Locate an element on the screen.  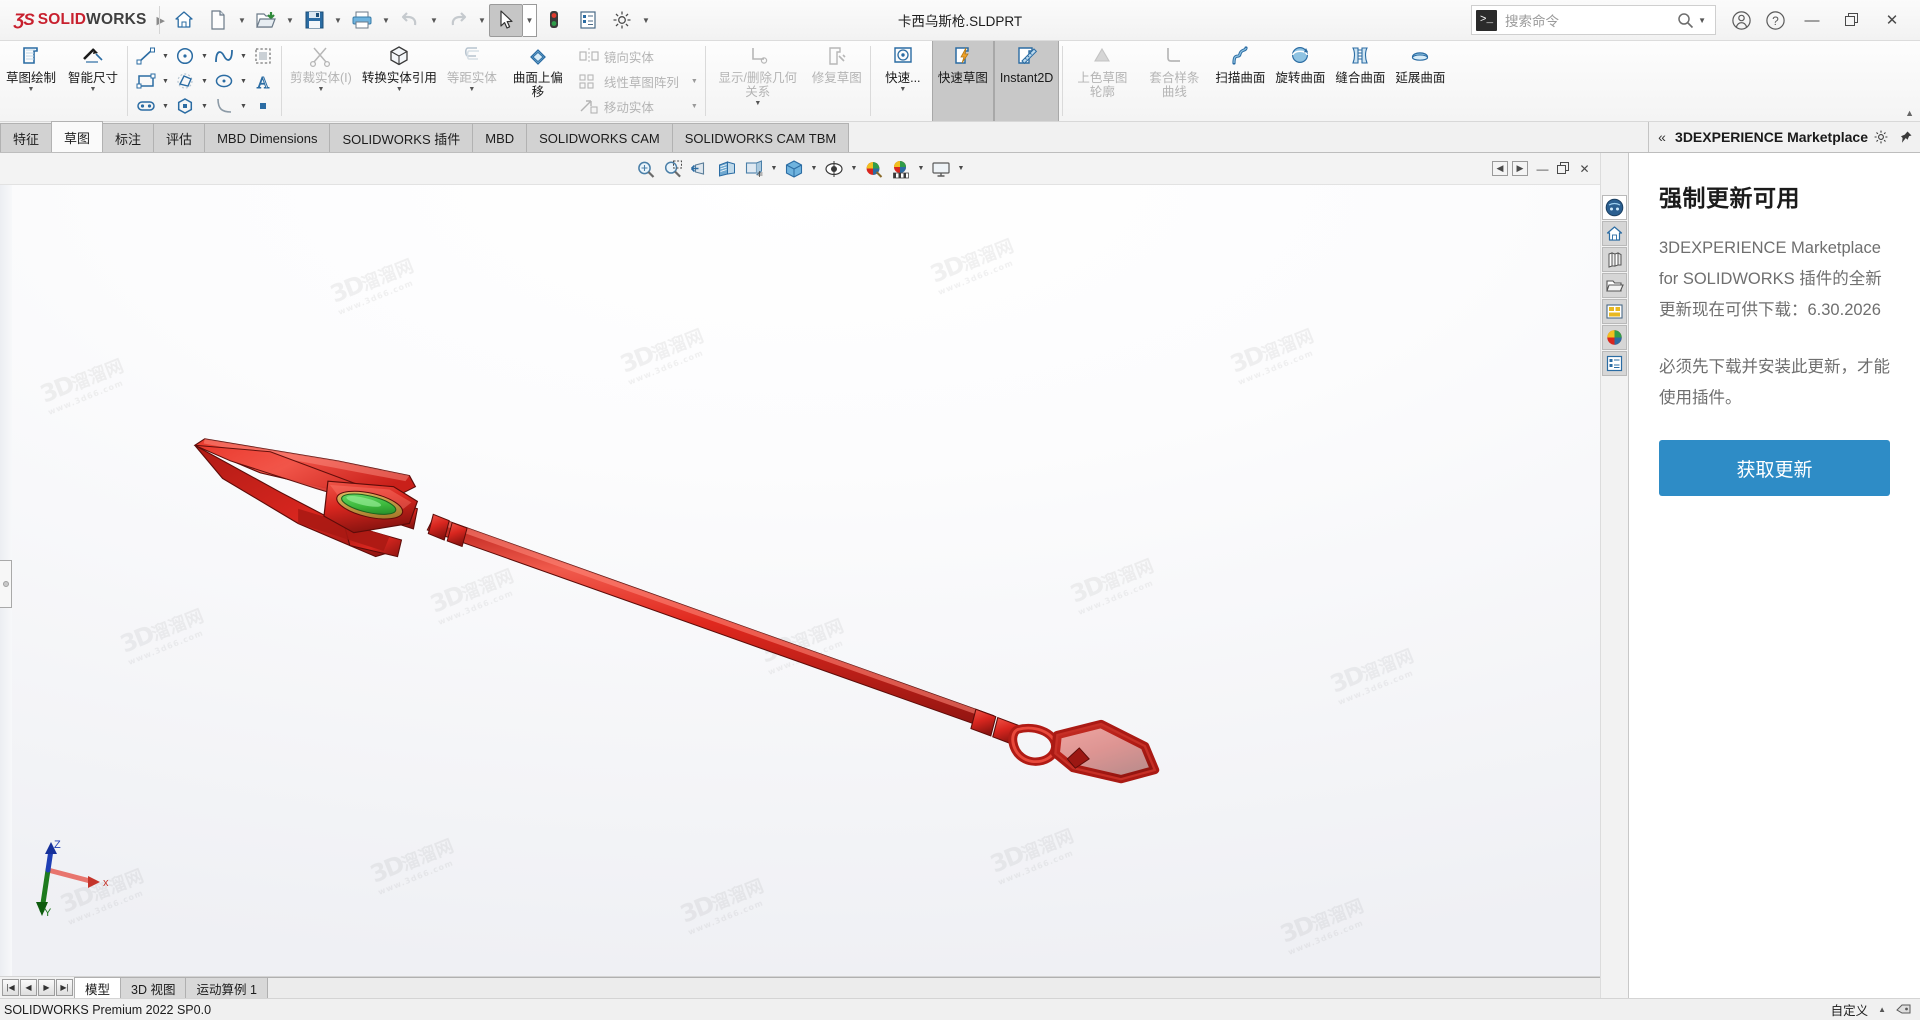
save-icon is located at coordinates (314, 20).